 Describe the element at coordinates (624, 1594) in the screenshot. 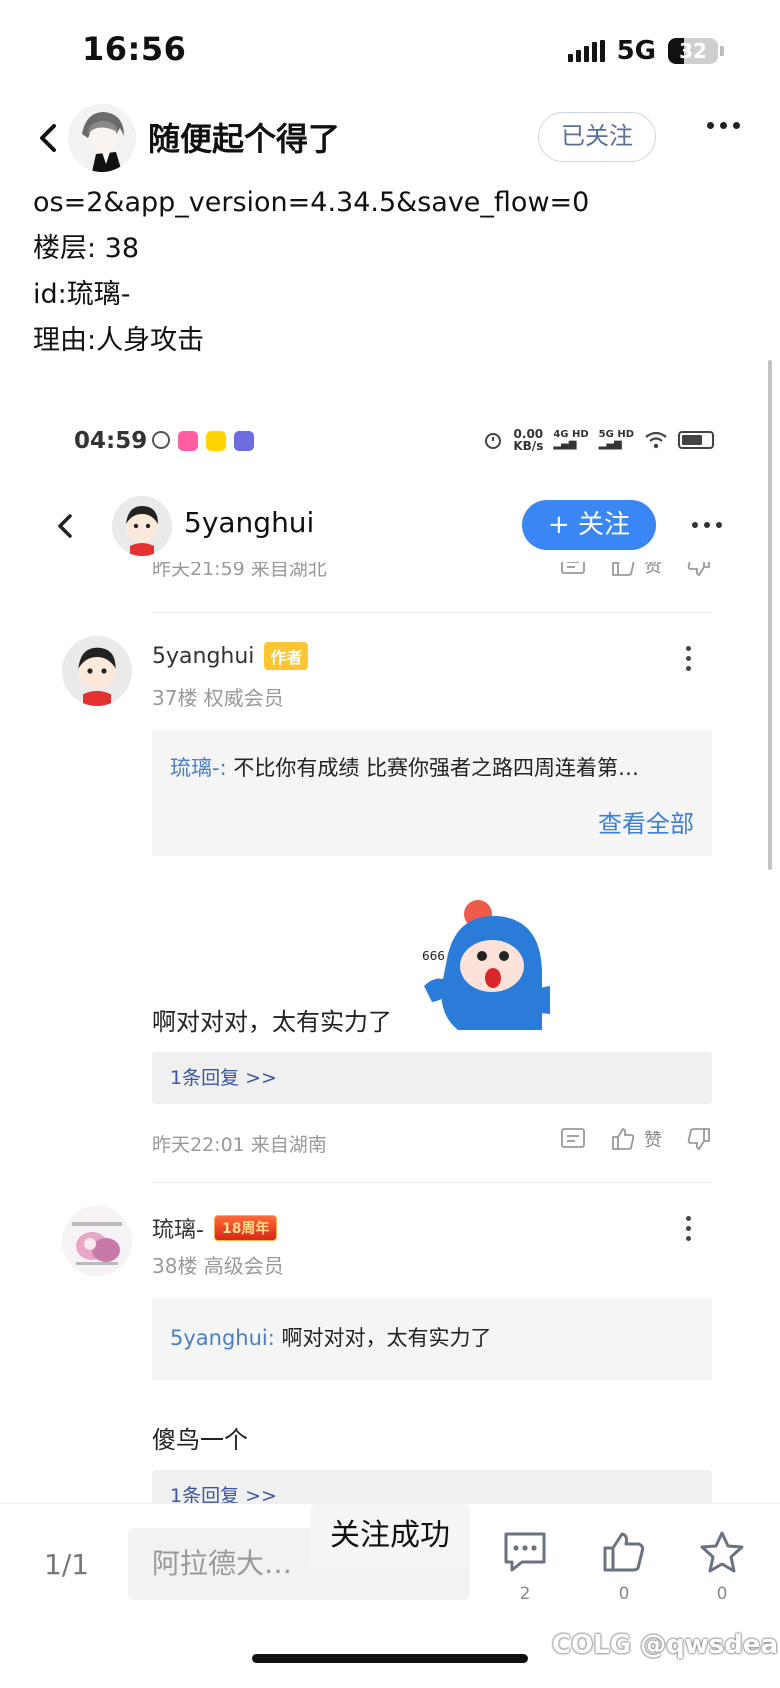

I see `like-count: 0` at that location.